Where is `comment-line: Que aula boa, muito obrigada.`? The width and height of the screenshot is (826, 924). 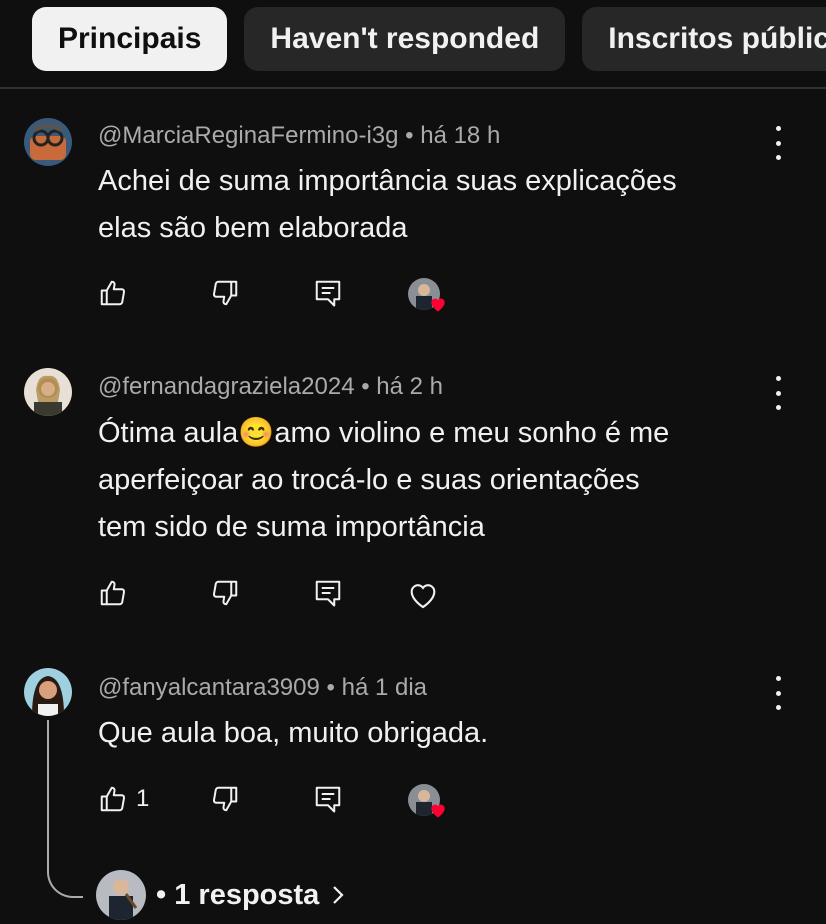 comment-line: Que aula boa, muito obrigada. is located at coordinates (293, 733).